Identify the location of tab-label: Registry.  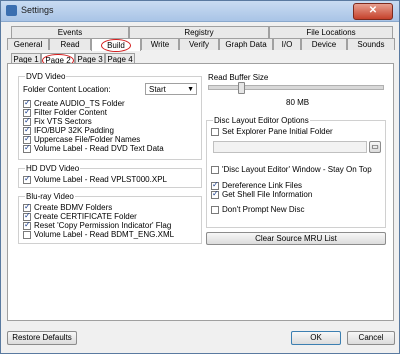
(199, 32).